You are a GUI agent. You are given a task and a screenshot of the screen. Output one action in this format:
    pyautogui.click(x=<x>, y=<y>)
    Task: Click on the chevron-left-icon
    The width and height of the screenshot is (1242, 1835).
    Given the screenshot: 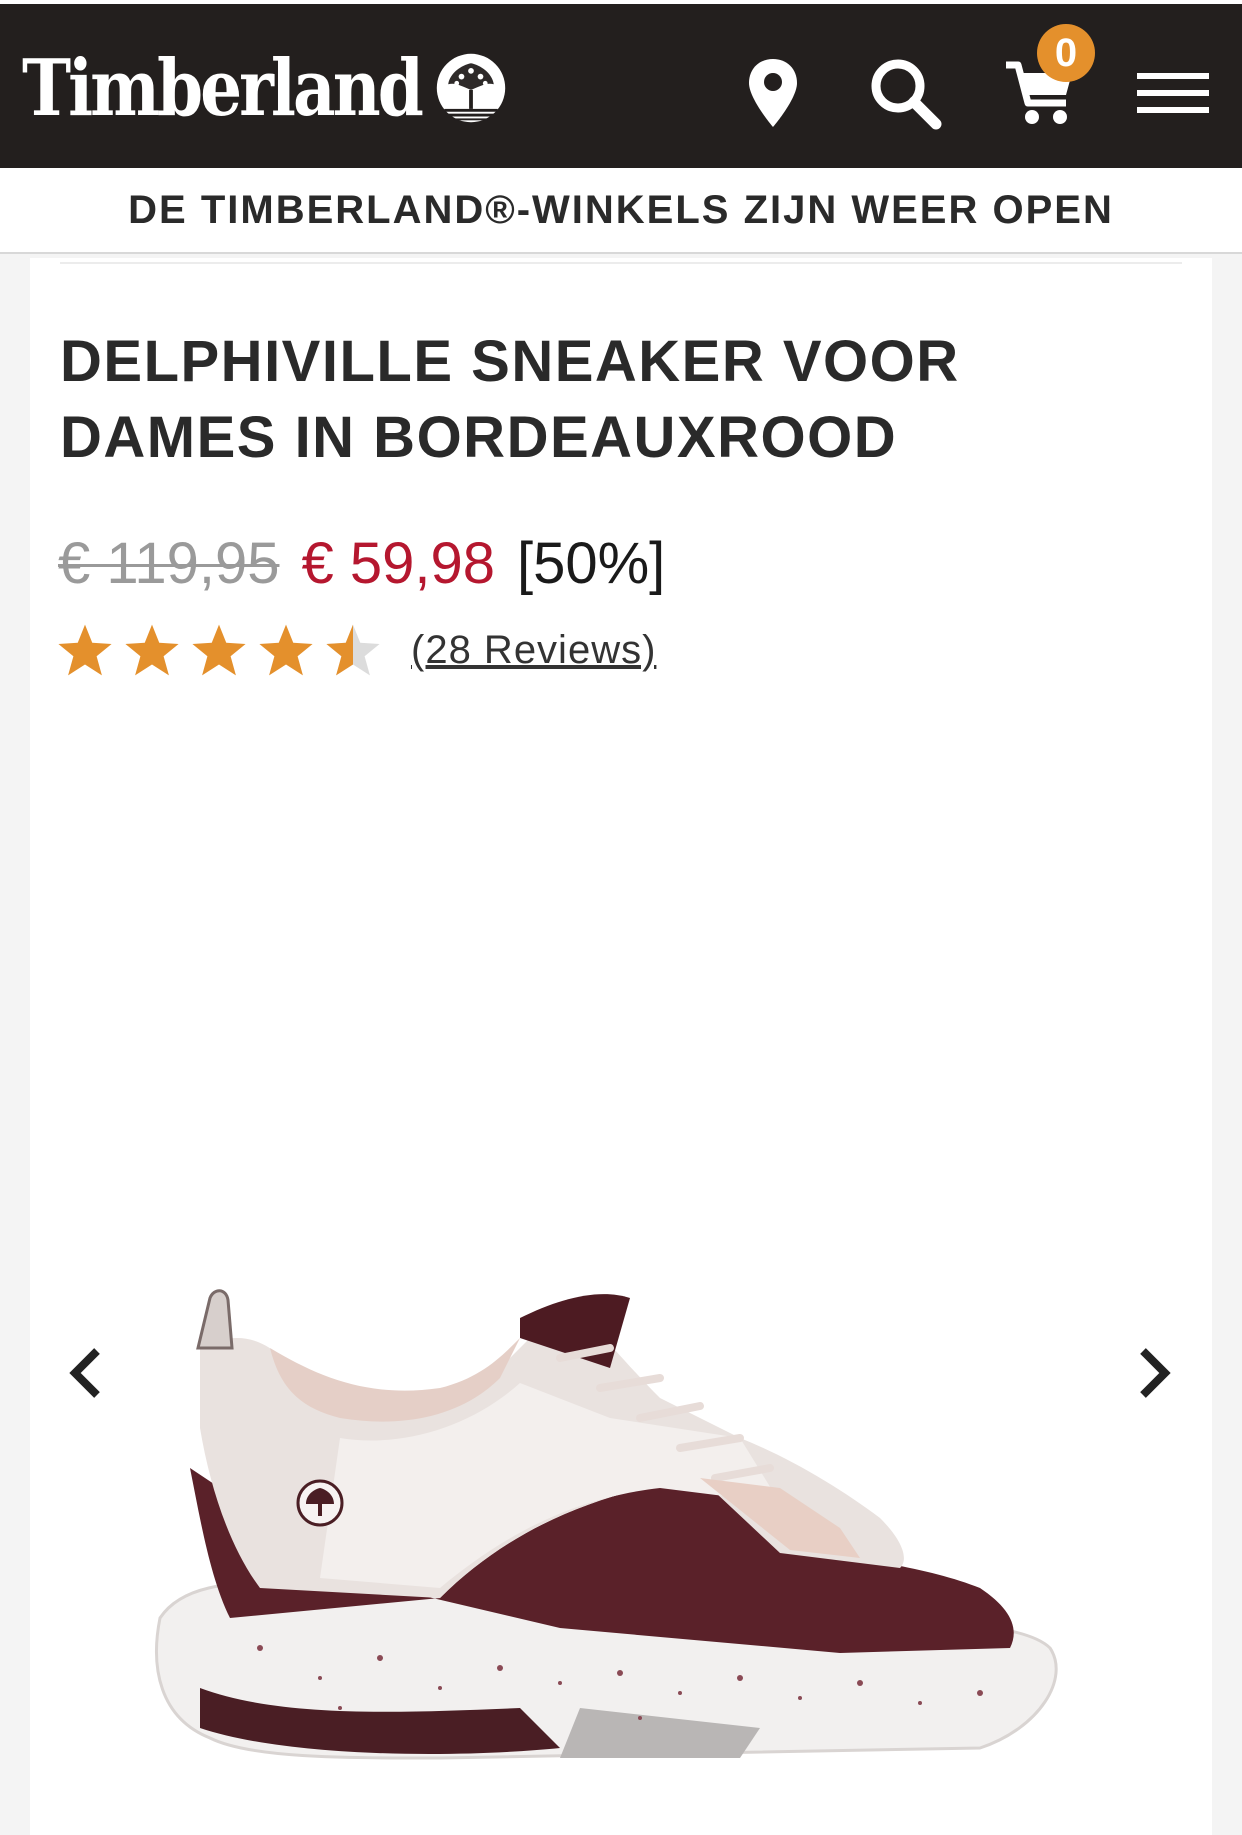 What is the action you would take?
    pyautogui.click(x=85, y=1373)
    